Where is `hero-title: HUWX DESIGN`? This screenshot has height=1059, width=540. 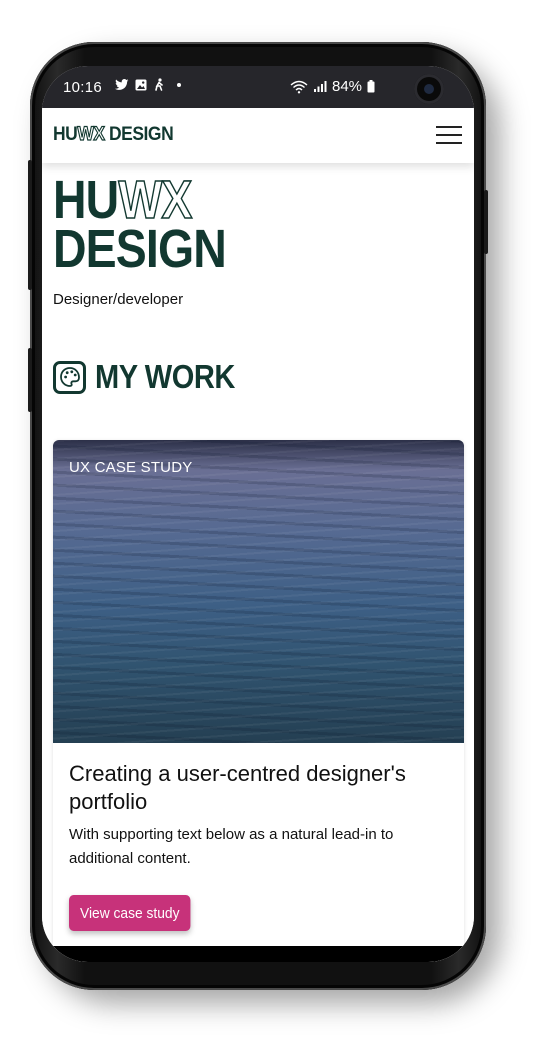
hero-title: HUWX DESIGN is located at coordinates (140, 225).